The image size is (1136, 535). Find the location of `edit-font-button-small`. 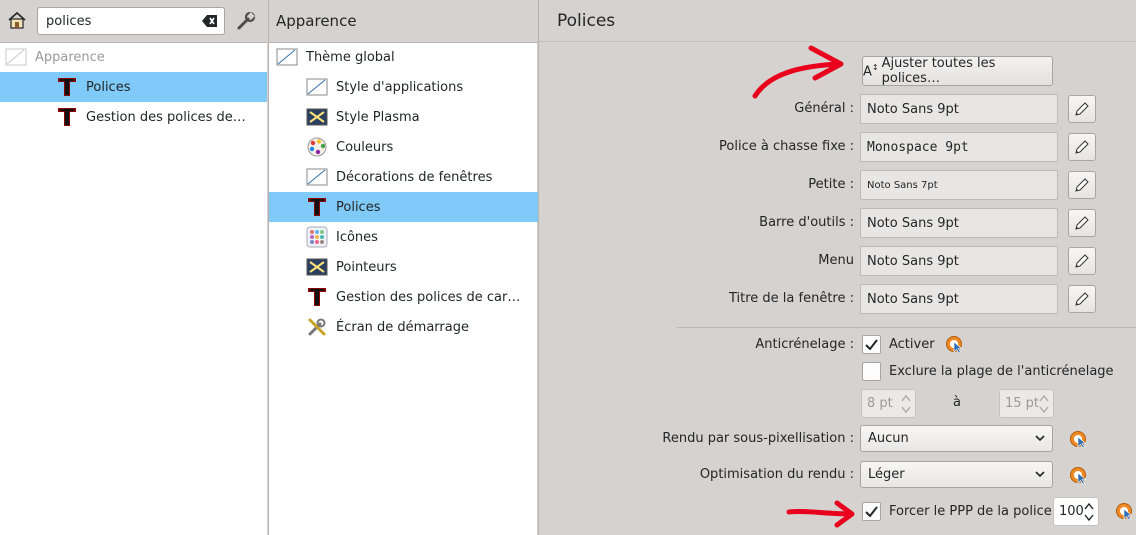

edit-font-button-small is located at coordinates (1082, 185).